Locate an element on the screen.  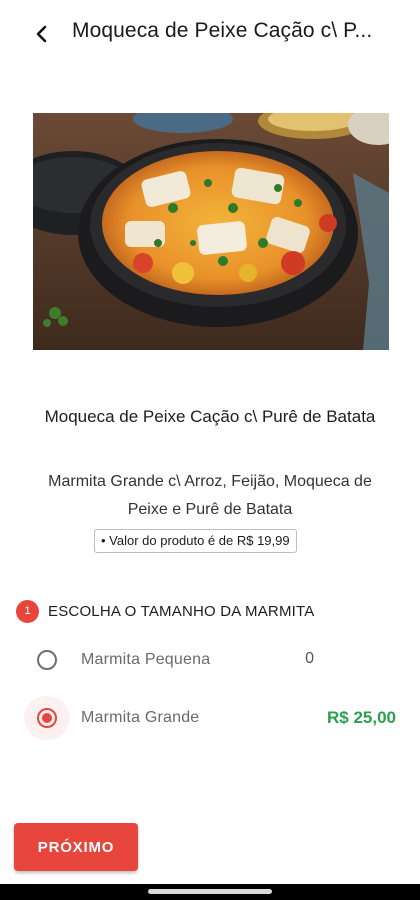
section-title: ESCOLHA O TAMANHO DA MARMITA is located at coordinates (181, 611).